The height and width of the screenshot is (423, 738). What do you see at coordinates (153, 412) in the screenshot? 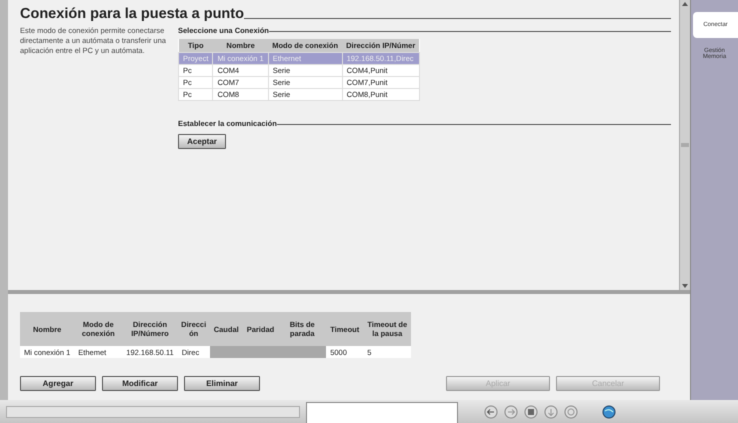
I see `horizontal-scrollbar` at bounding box center [153, 412].